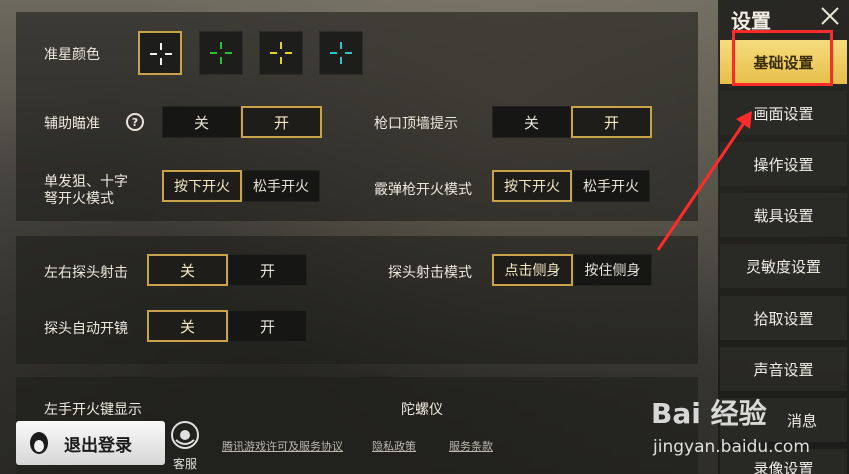 The image size is (849, 474). I want to click on crosshair-swatch-cyan, so click(341, 53).